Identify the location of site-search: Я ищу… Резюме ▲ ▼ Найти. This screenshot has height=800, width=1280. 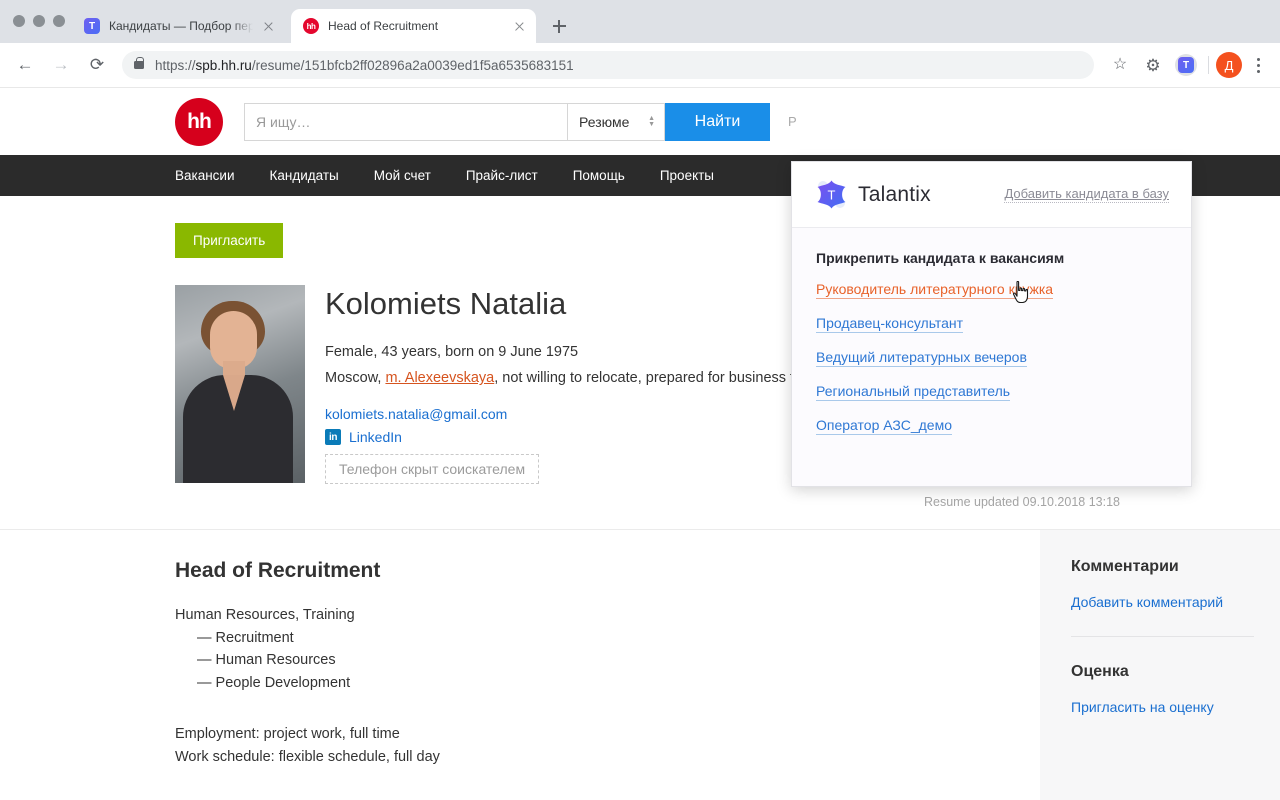
(507, 121).